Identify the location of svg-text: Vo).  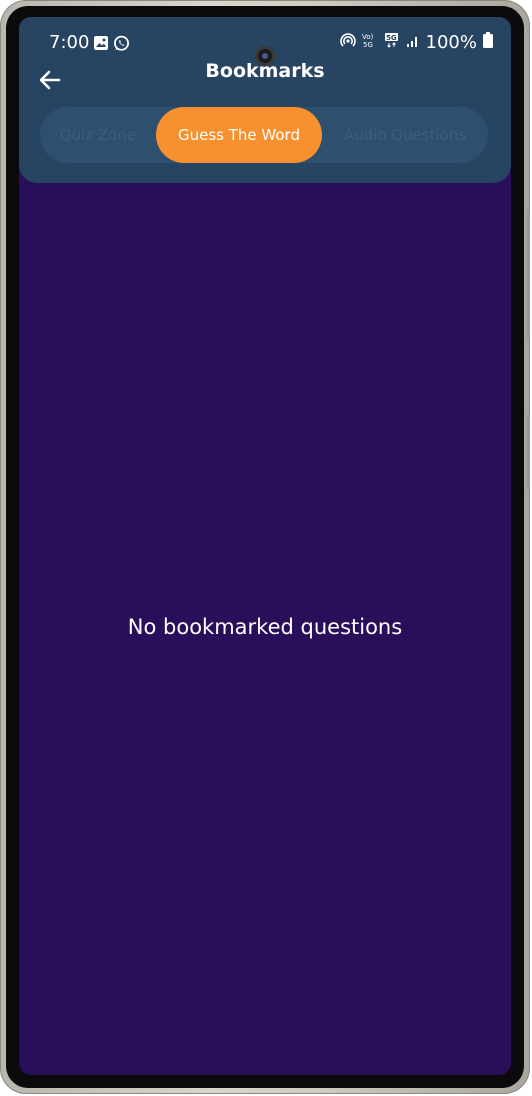
(368, 37).